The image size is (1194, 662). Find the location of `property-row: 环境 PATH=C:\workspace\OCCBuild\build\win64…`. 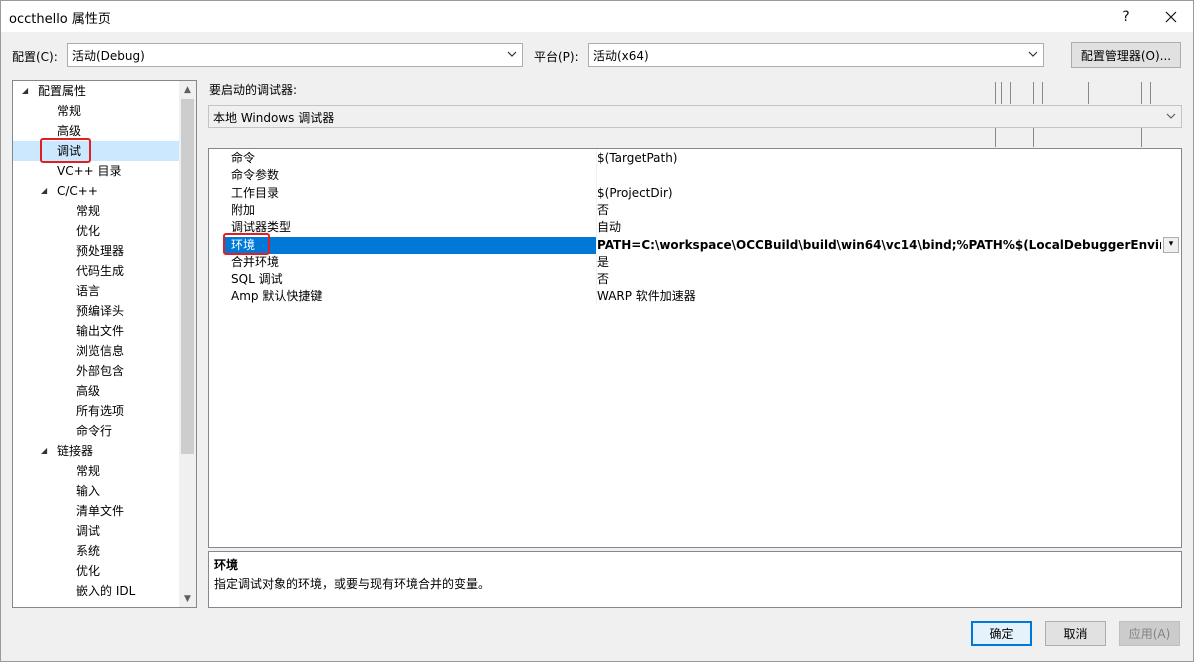

property-row: 环境 PATH=C:\workspace\OCCBuild\build\win64… is located at coordinates (695, 245).